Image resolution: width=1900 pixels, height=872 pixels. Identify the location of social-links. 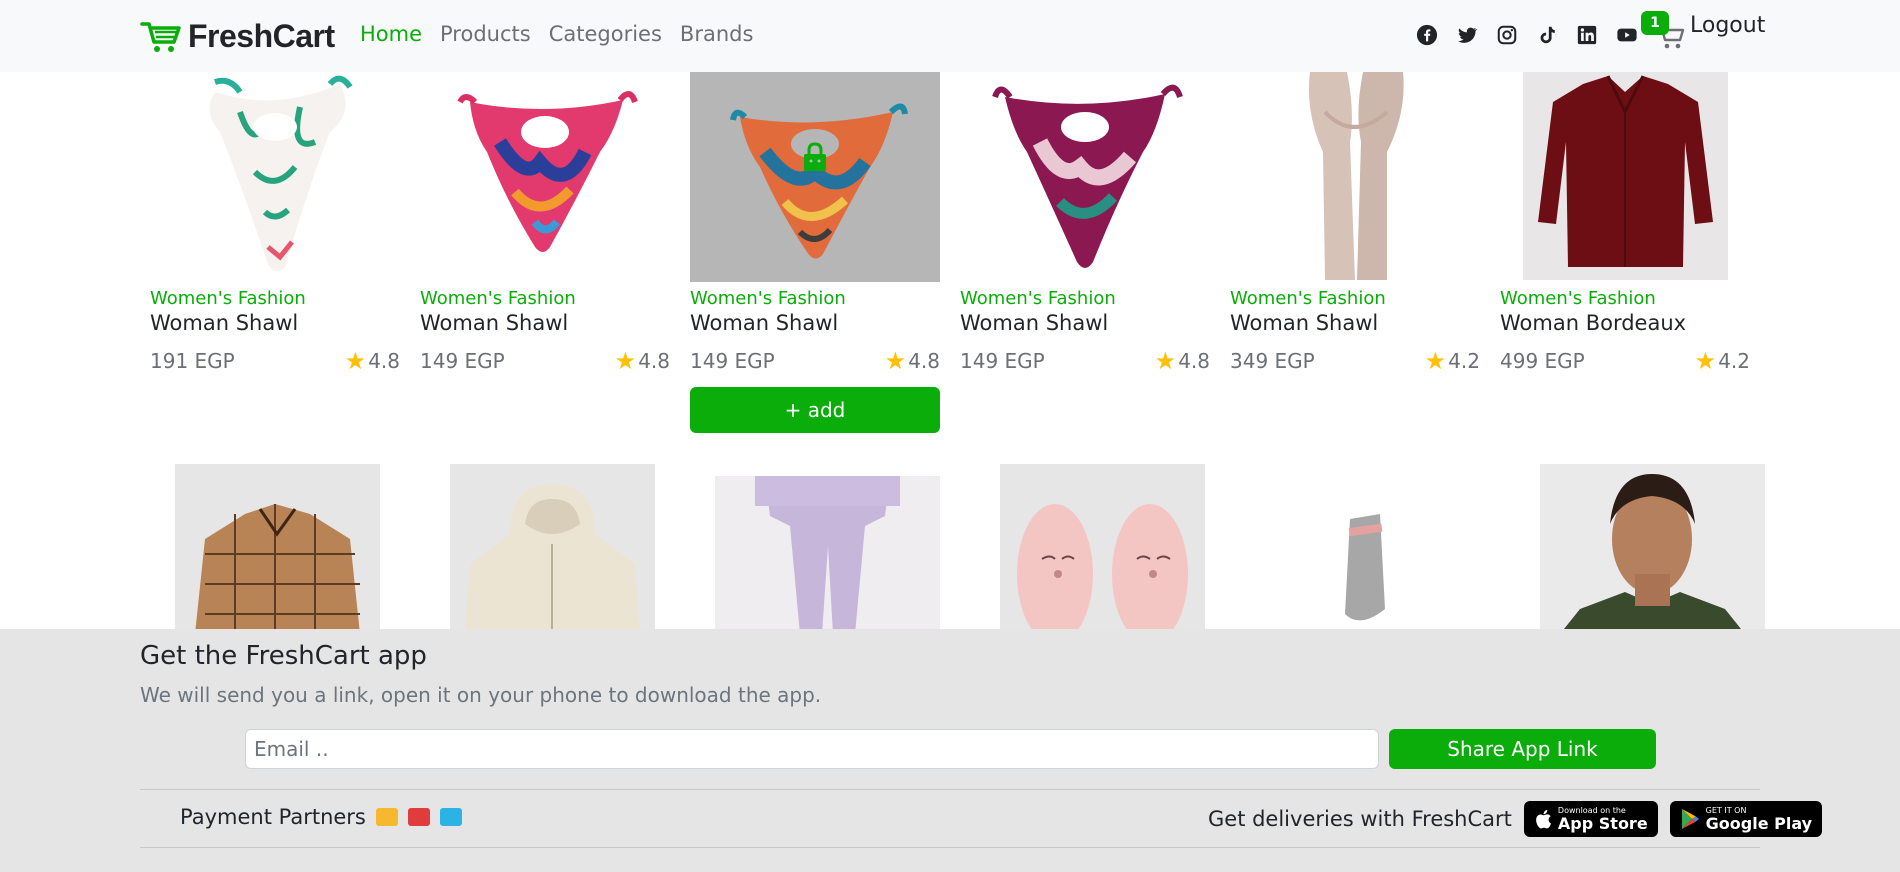
(1527, 35).